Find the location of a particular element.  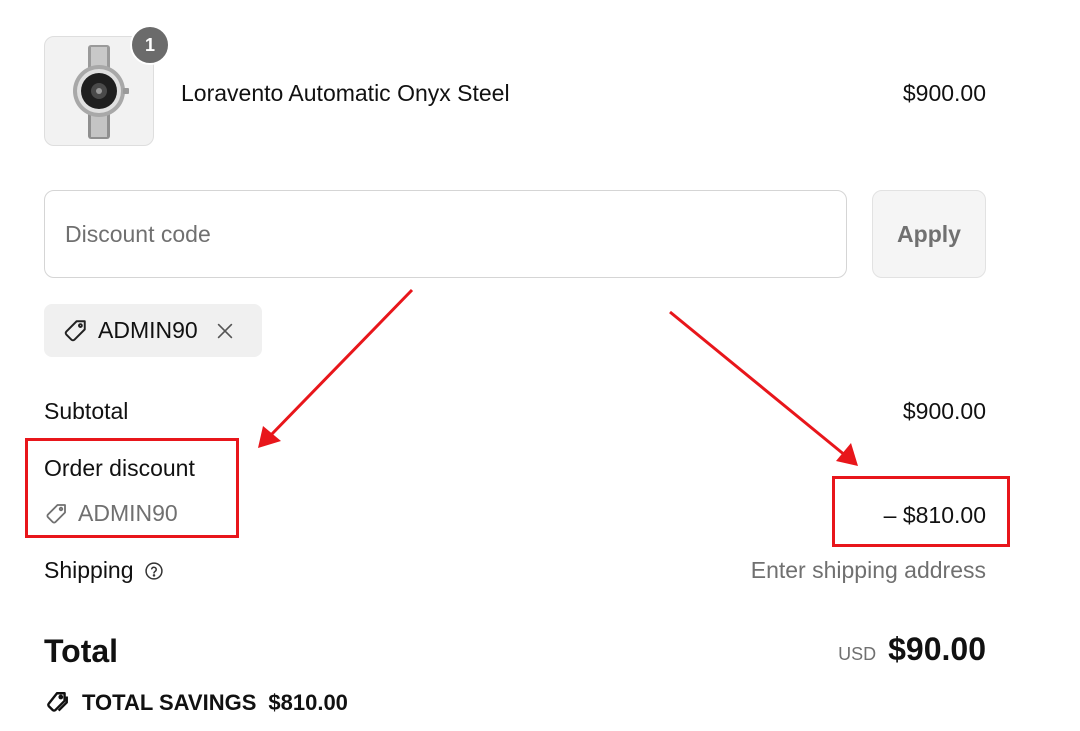

annotation-arrow-right is located at coordinates (758, 384).